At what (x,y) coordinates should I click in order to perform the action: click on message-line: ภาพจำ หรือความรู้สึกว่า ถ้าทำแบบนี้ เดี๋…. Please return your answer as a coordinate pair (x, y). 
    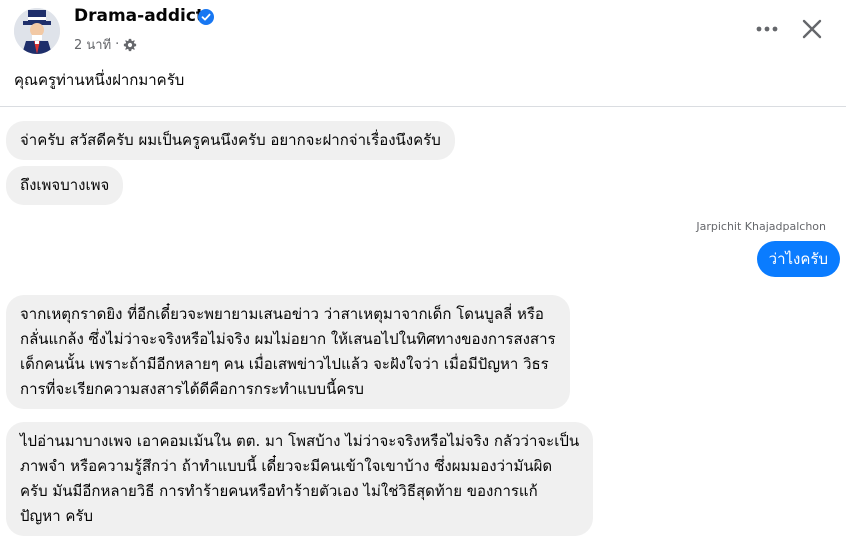
    Looking at the image, I should click on (286, 466).